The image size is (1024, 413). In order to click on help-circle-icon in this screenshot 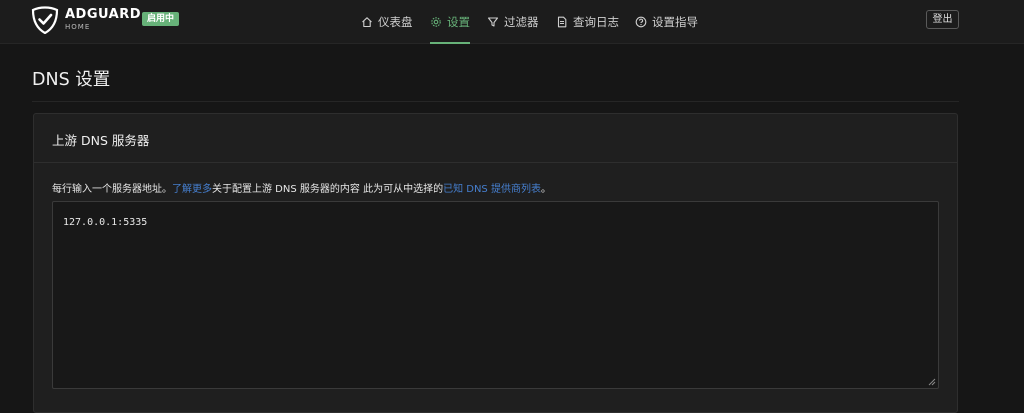, I will do `click(641, 22)`.